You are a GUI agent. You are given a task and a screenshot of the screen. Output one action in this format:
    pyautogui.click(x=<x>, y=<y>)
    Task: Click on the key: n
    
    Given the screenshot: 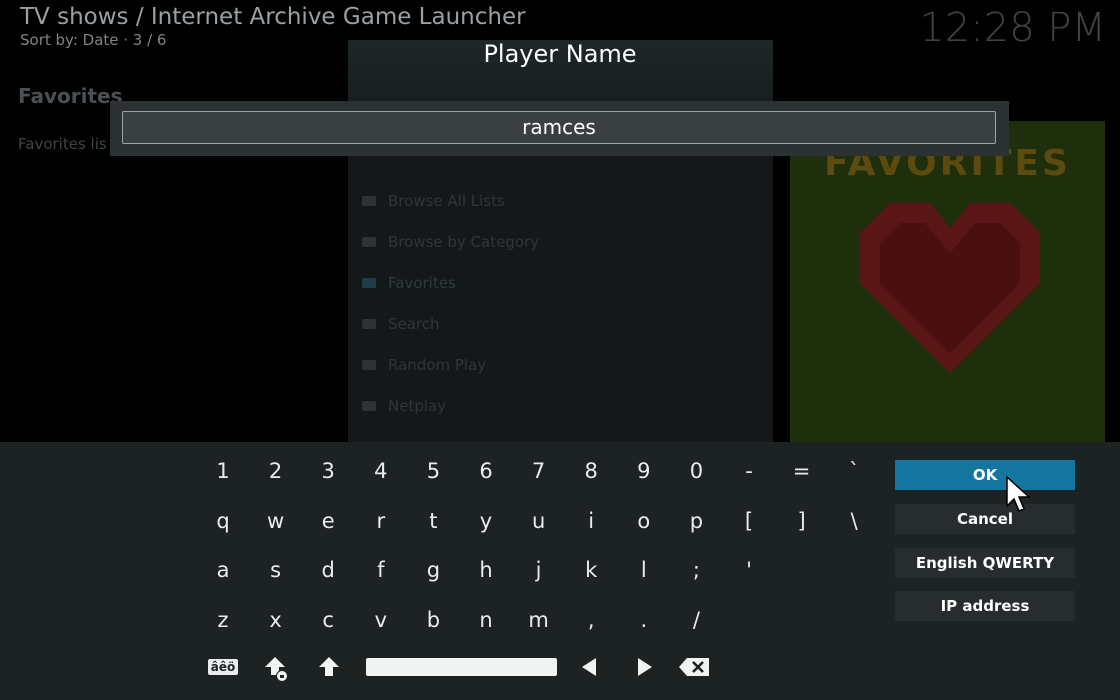 What is the action you would take?
    pyautogui.click(x=486, y=620)
    